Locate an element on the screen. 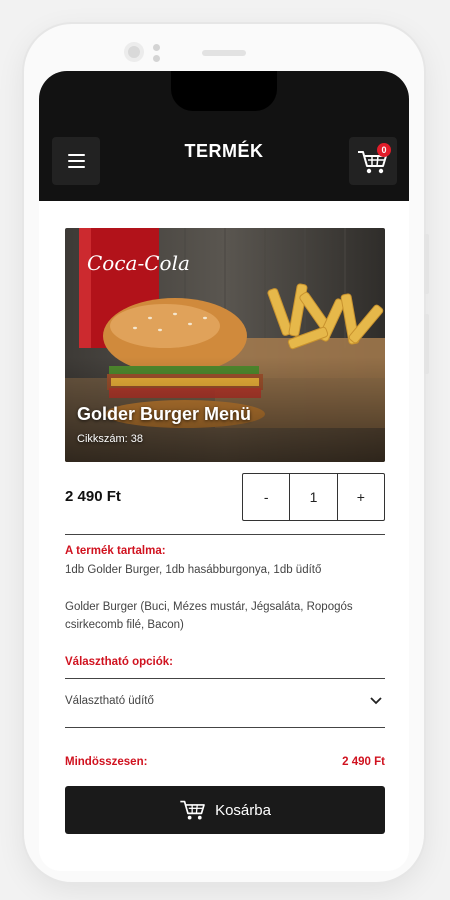 This screenshot has height=900, width=450. add-to-cart-label: Kosárba is located at coordinates (243, 810).